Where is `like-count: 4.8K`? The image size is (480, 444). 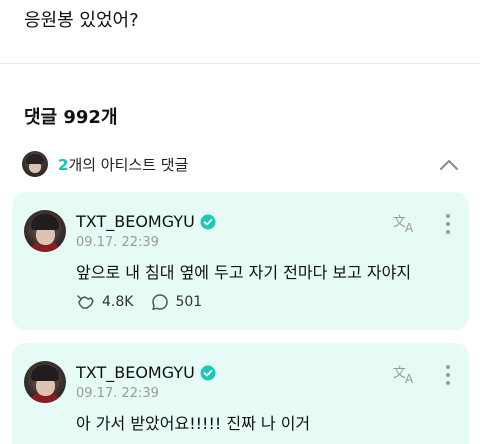
like-count: 4.8K is located at coordinates (118, 302).